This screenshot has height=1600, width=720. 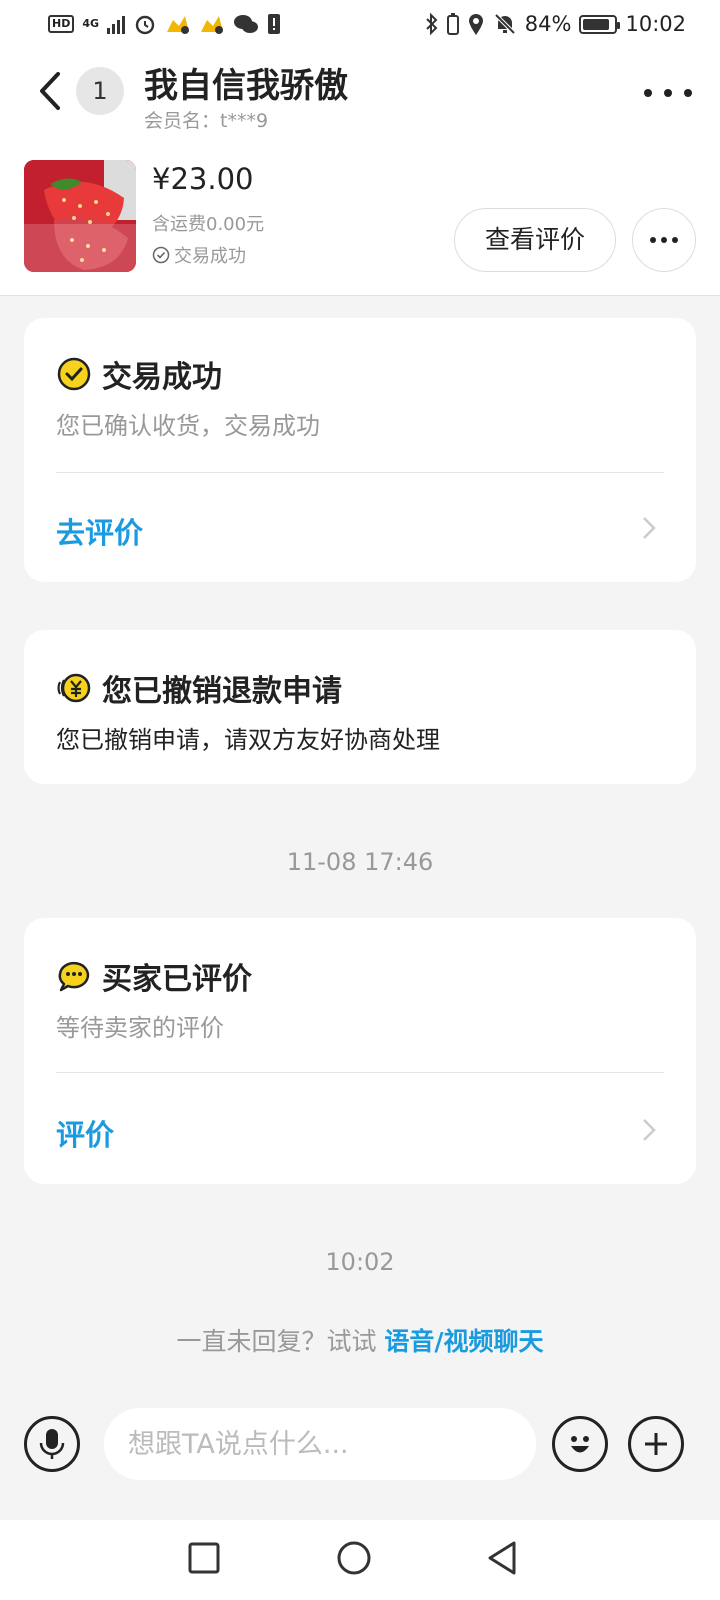 I want to click on product-thumbnail, so click(x=80, y=216).